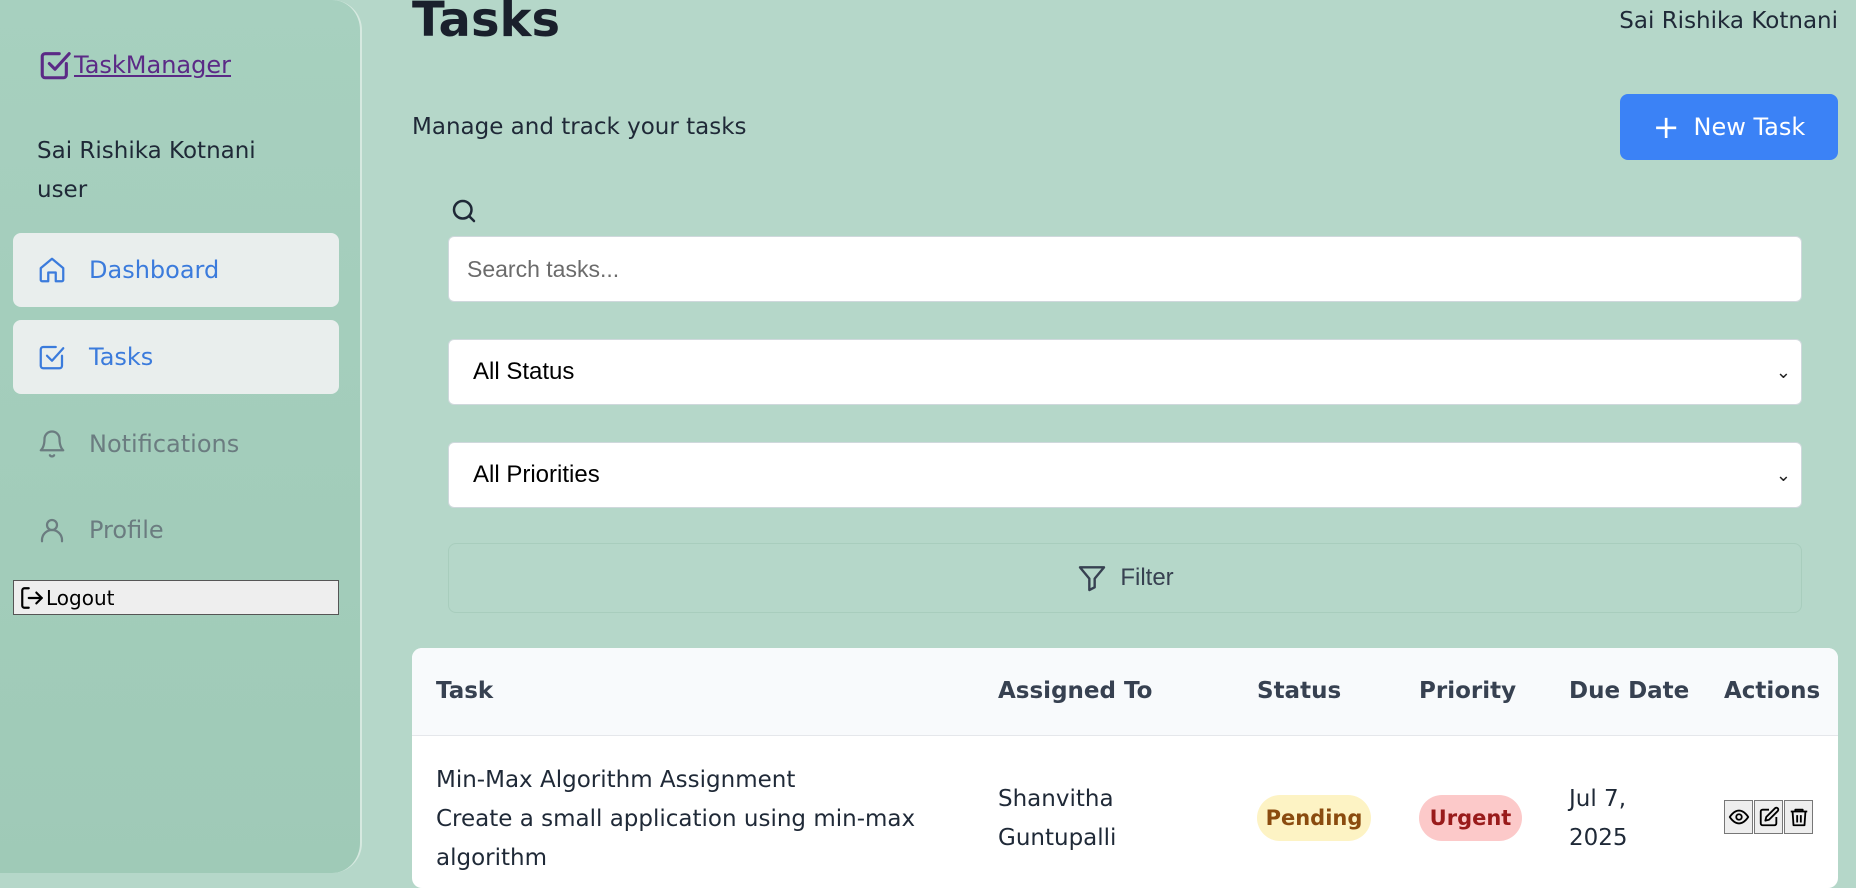 This screenshot has width=1856, height=888. What do you see at coordinates (52, 270) in the screenshot?
I see `home-icon` at bounding box center [52, 270].